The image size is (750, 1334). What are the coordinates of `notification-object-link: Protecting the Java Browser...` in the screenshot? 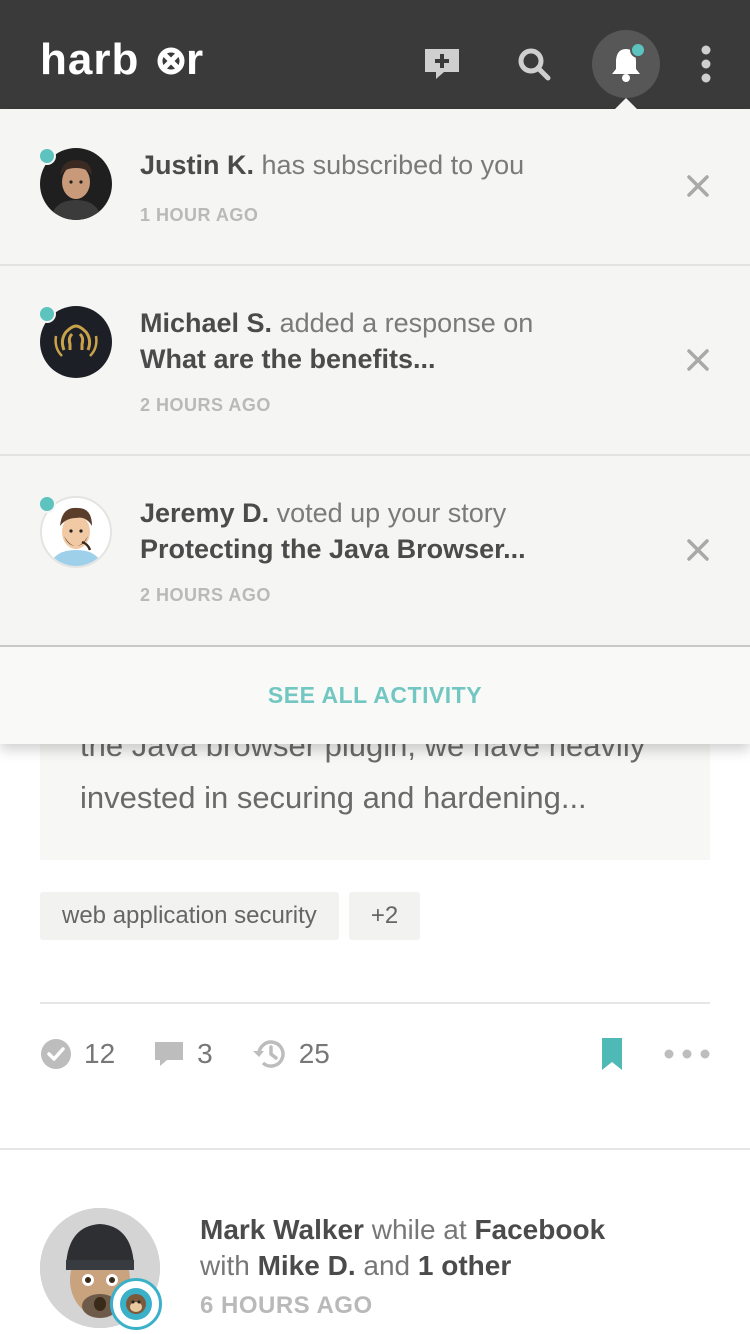 It's located at (400, 549).